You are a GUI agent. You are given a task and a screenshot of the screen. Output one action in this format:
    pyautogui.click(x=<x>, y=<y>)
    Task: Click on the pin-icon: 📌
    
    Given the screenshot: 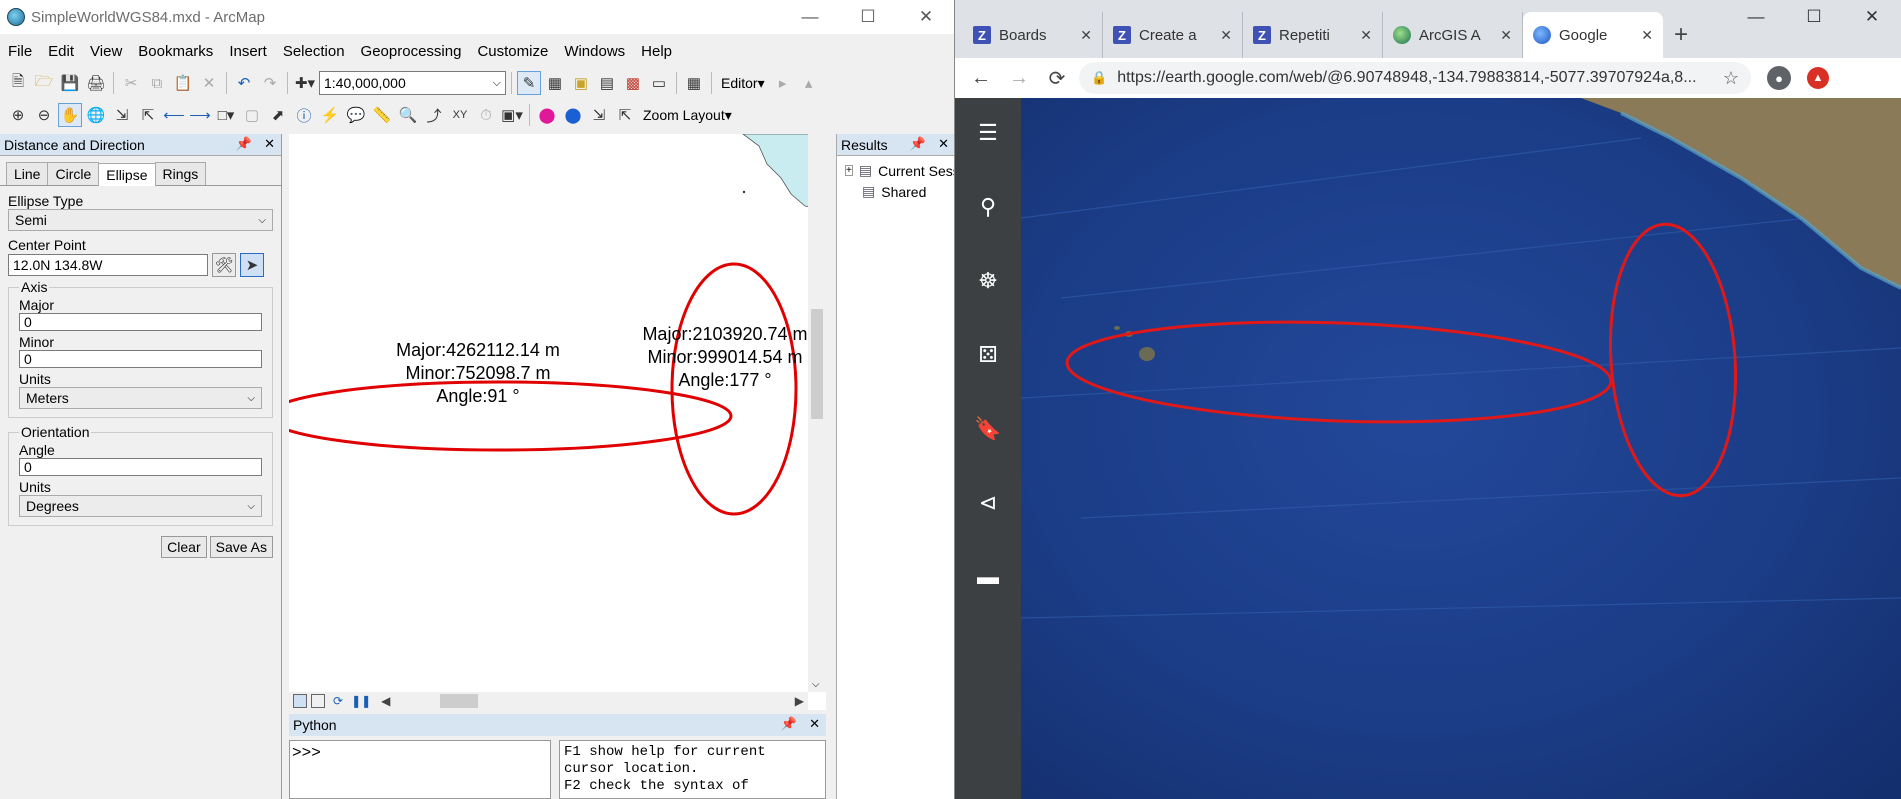 What is the action you would take?
    pyautogui.click(x=918, y=144)
    